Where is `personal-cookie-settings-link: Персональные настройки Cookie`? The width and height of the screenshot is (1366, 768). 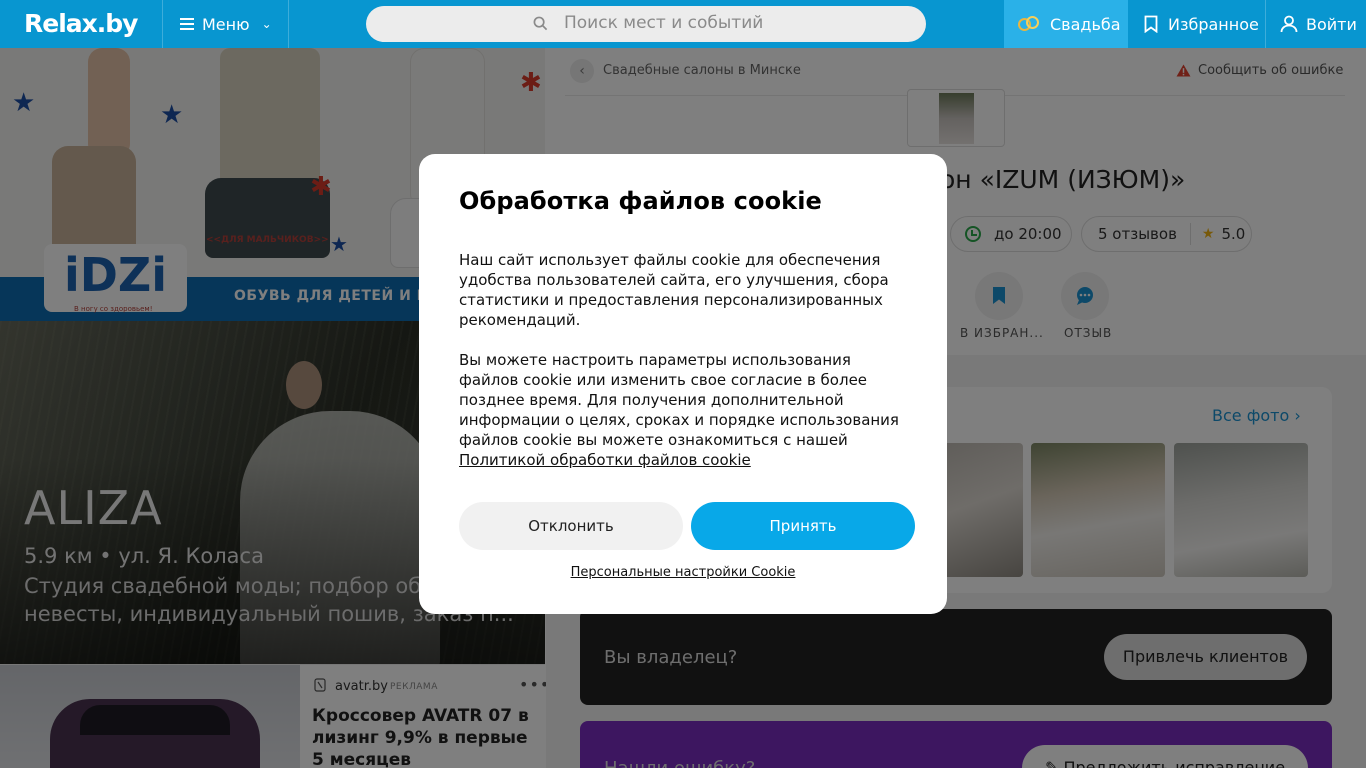 personal-cookie-settings-link: Персональные настройки Cookie is located at coordinates (683, 572).